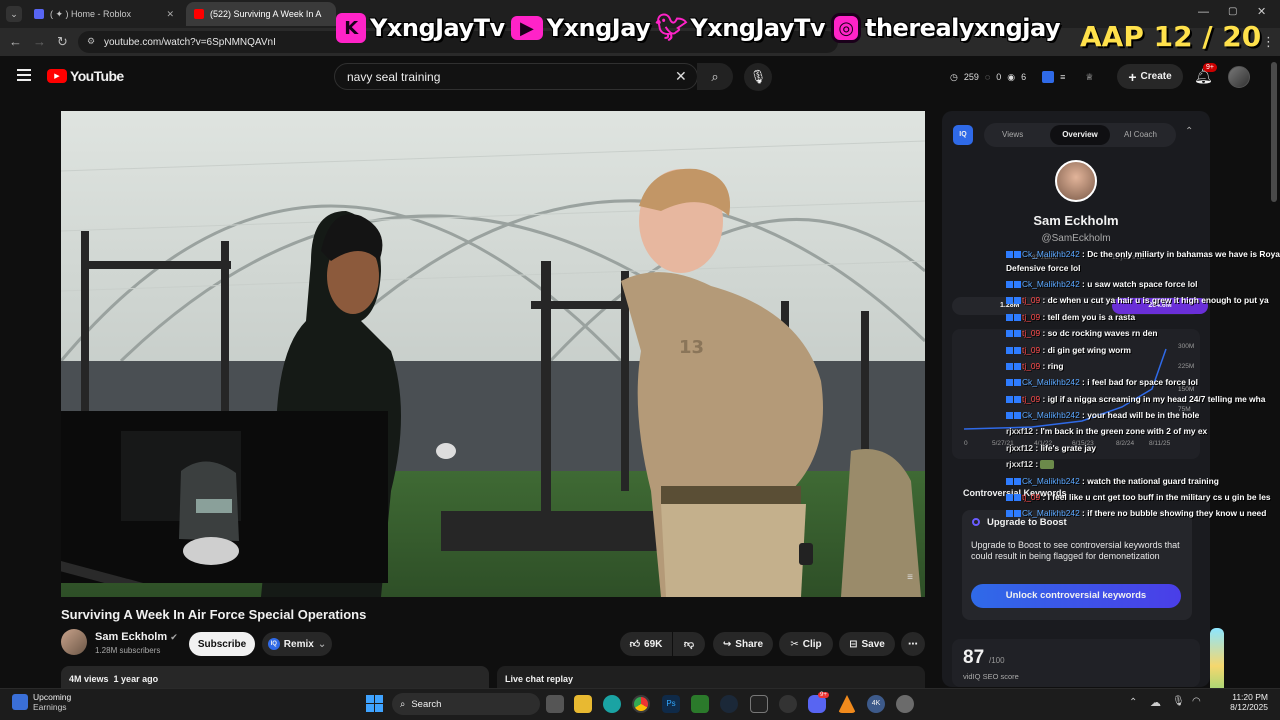 This screenshot has width=1280, height=720. What do you see at coordinates (14, 14) in the screenshot?
I see `tab-list-button: ⌄` at bounding box center [14, 14].